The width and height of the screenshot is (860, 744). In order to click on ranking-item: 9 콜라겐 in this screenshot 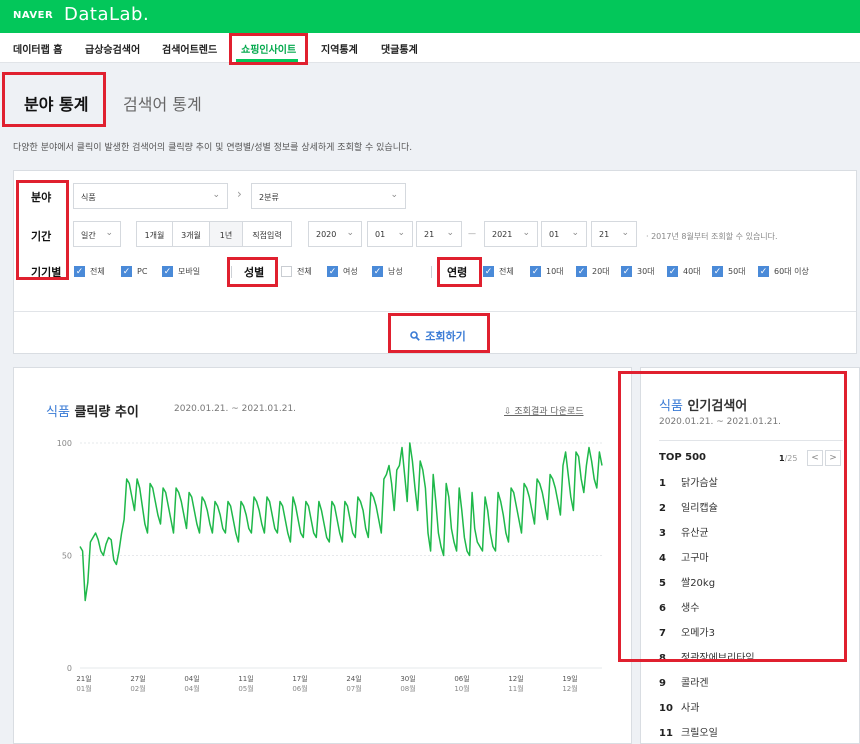, I will do `click(684, 681)`.